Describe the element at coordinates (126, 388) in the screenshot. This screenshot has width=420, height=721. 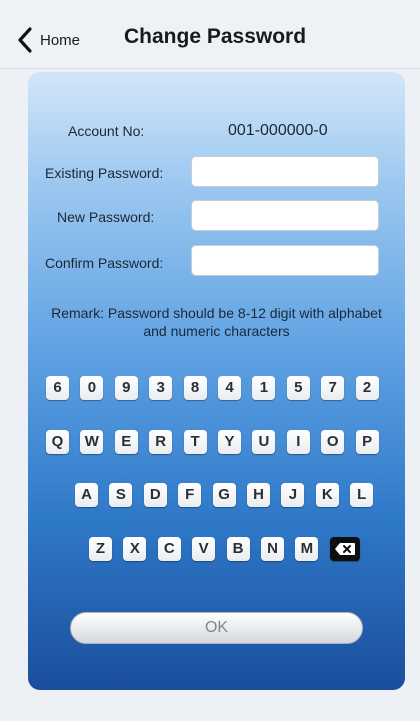
I see `key-9: 9` at that location.